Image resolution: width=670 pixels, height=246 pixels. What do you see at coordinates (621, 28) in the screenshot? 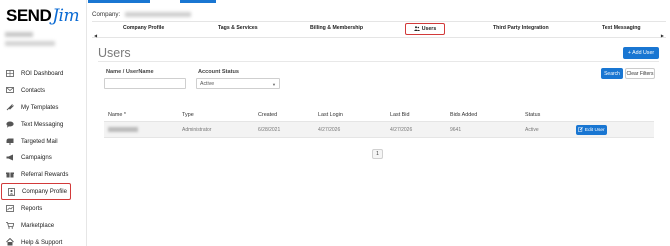
I see `tab-text-messaging: Text Messaging` at bounding box center [621, 28].